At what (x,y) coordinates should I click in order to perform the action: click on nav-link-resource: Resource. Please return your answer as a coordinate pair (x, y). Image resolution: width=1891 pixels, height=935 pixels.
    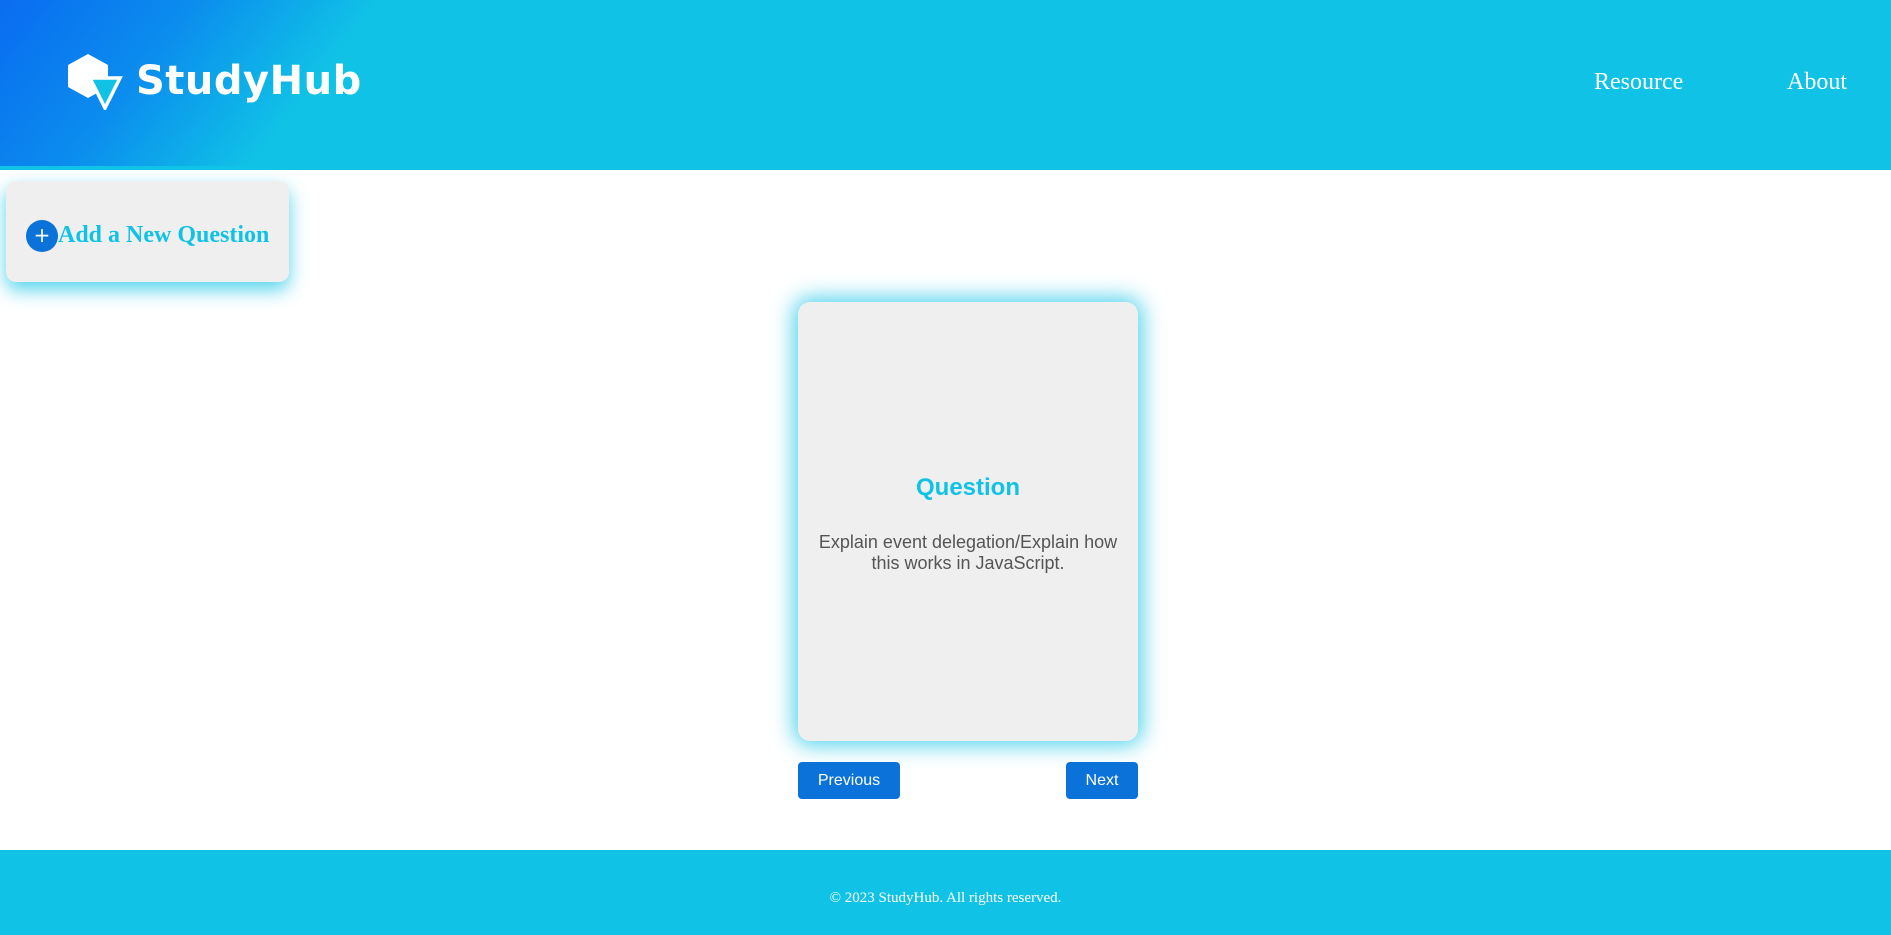
    Looking at the image, I should click on (1638, 82).